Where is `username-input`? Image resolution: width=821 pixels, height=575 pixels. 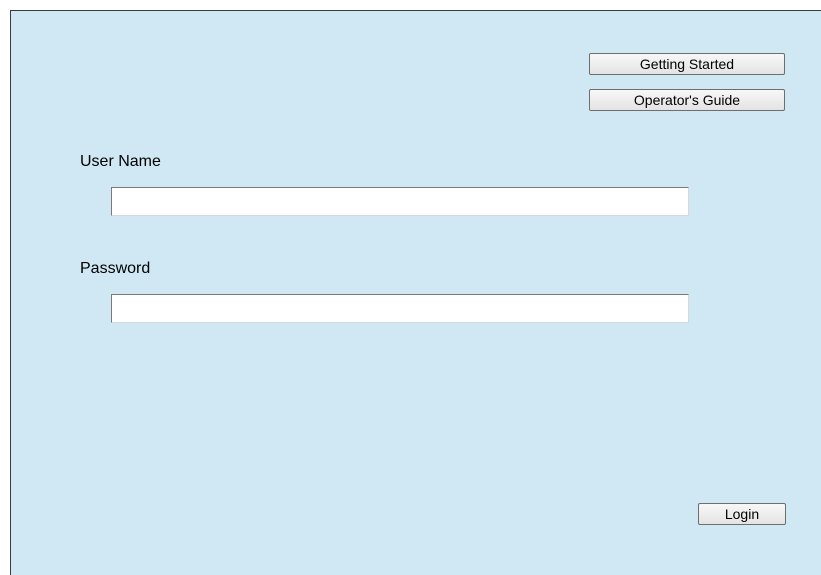
username-input is located at coordinates (400, 201).